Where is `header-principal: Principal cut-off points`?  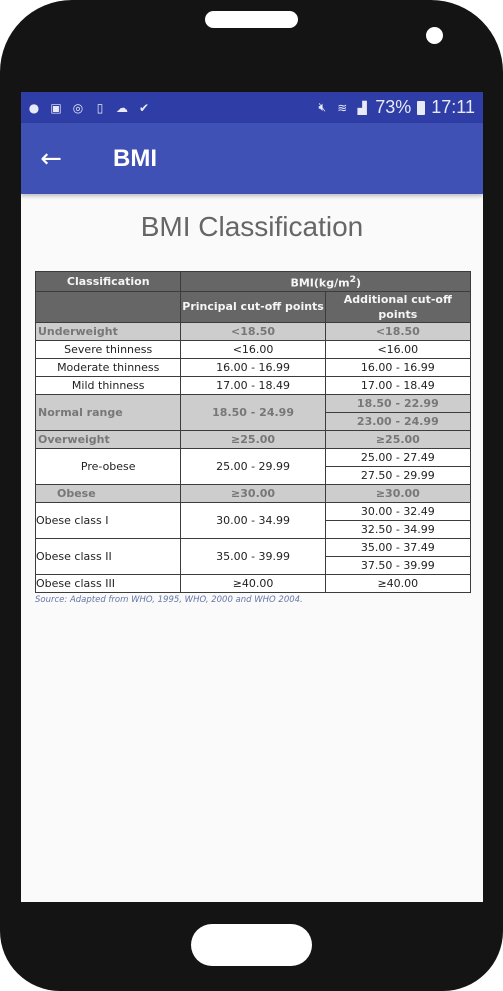
header-principal: Principal cut-off points is located at coordinates (253, 306).